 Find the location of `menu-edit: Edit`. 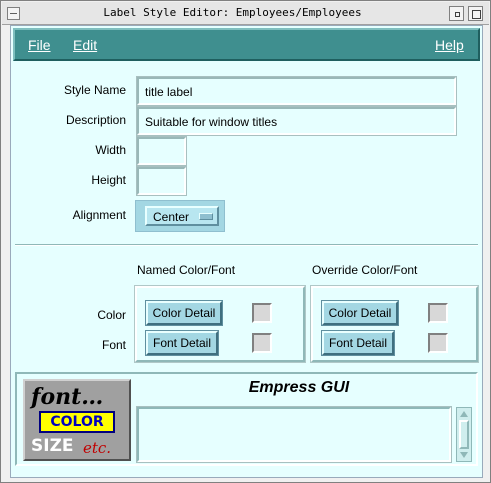

menu-edit: Edit is located at coordinates (85, 45).